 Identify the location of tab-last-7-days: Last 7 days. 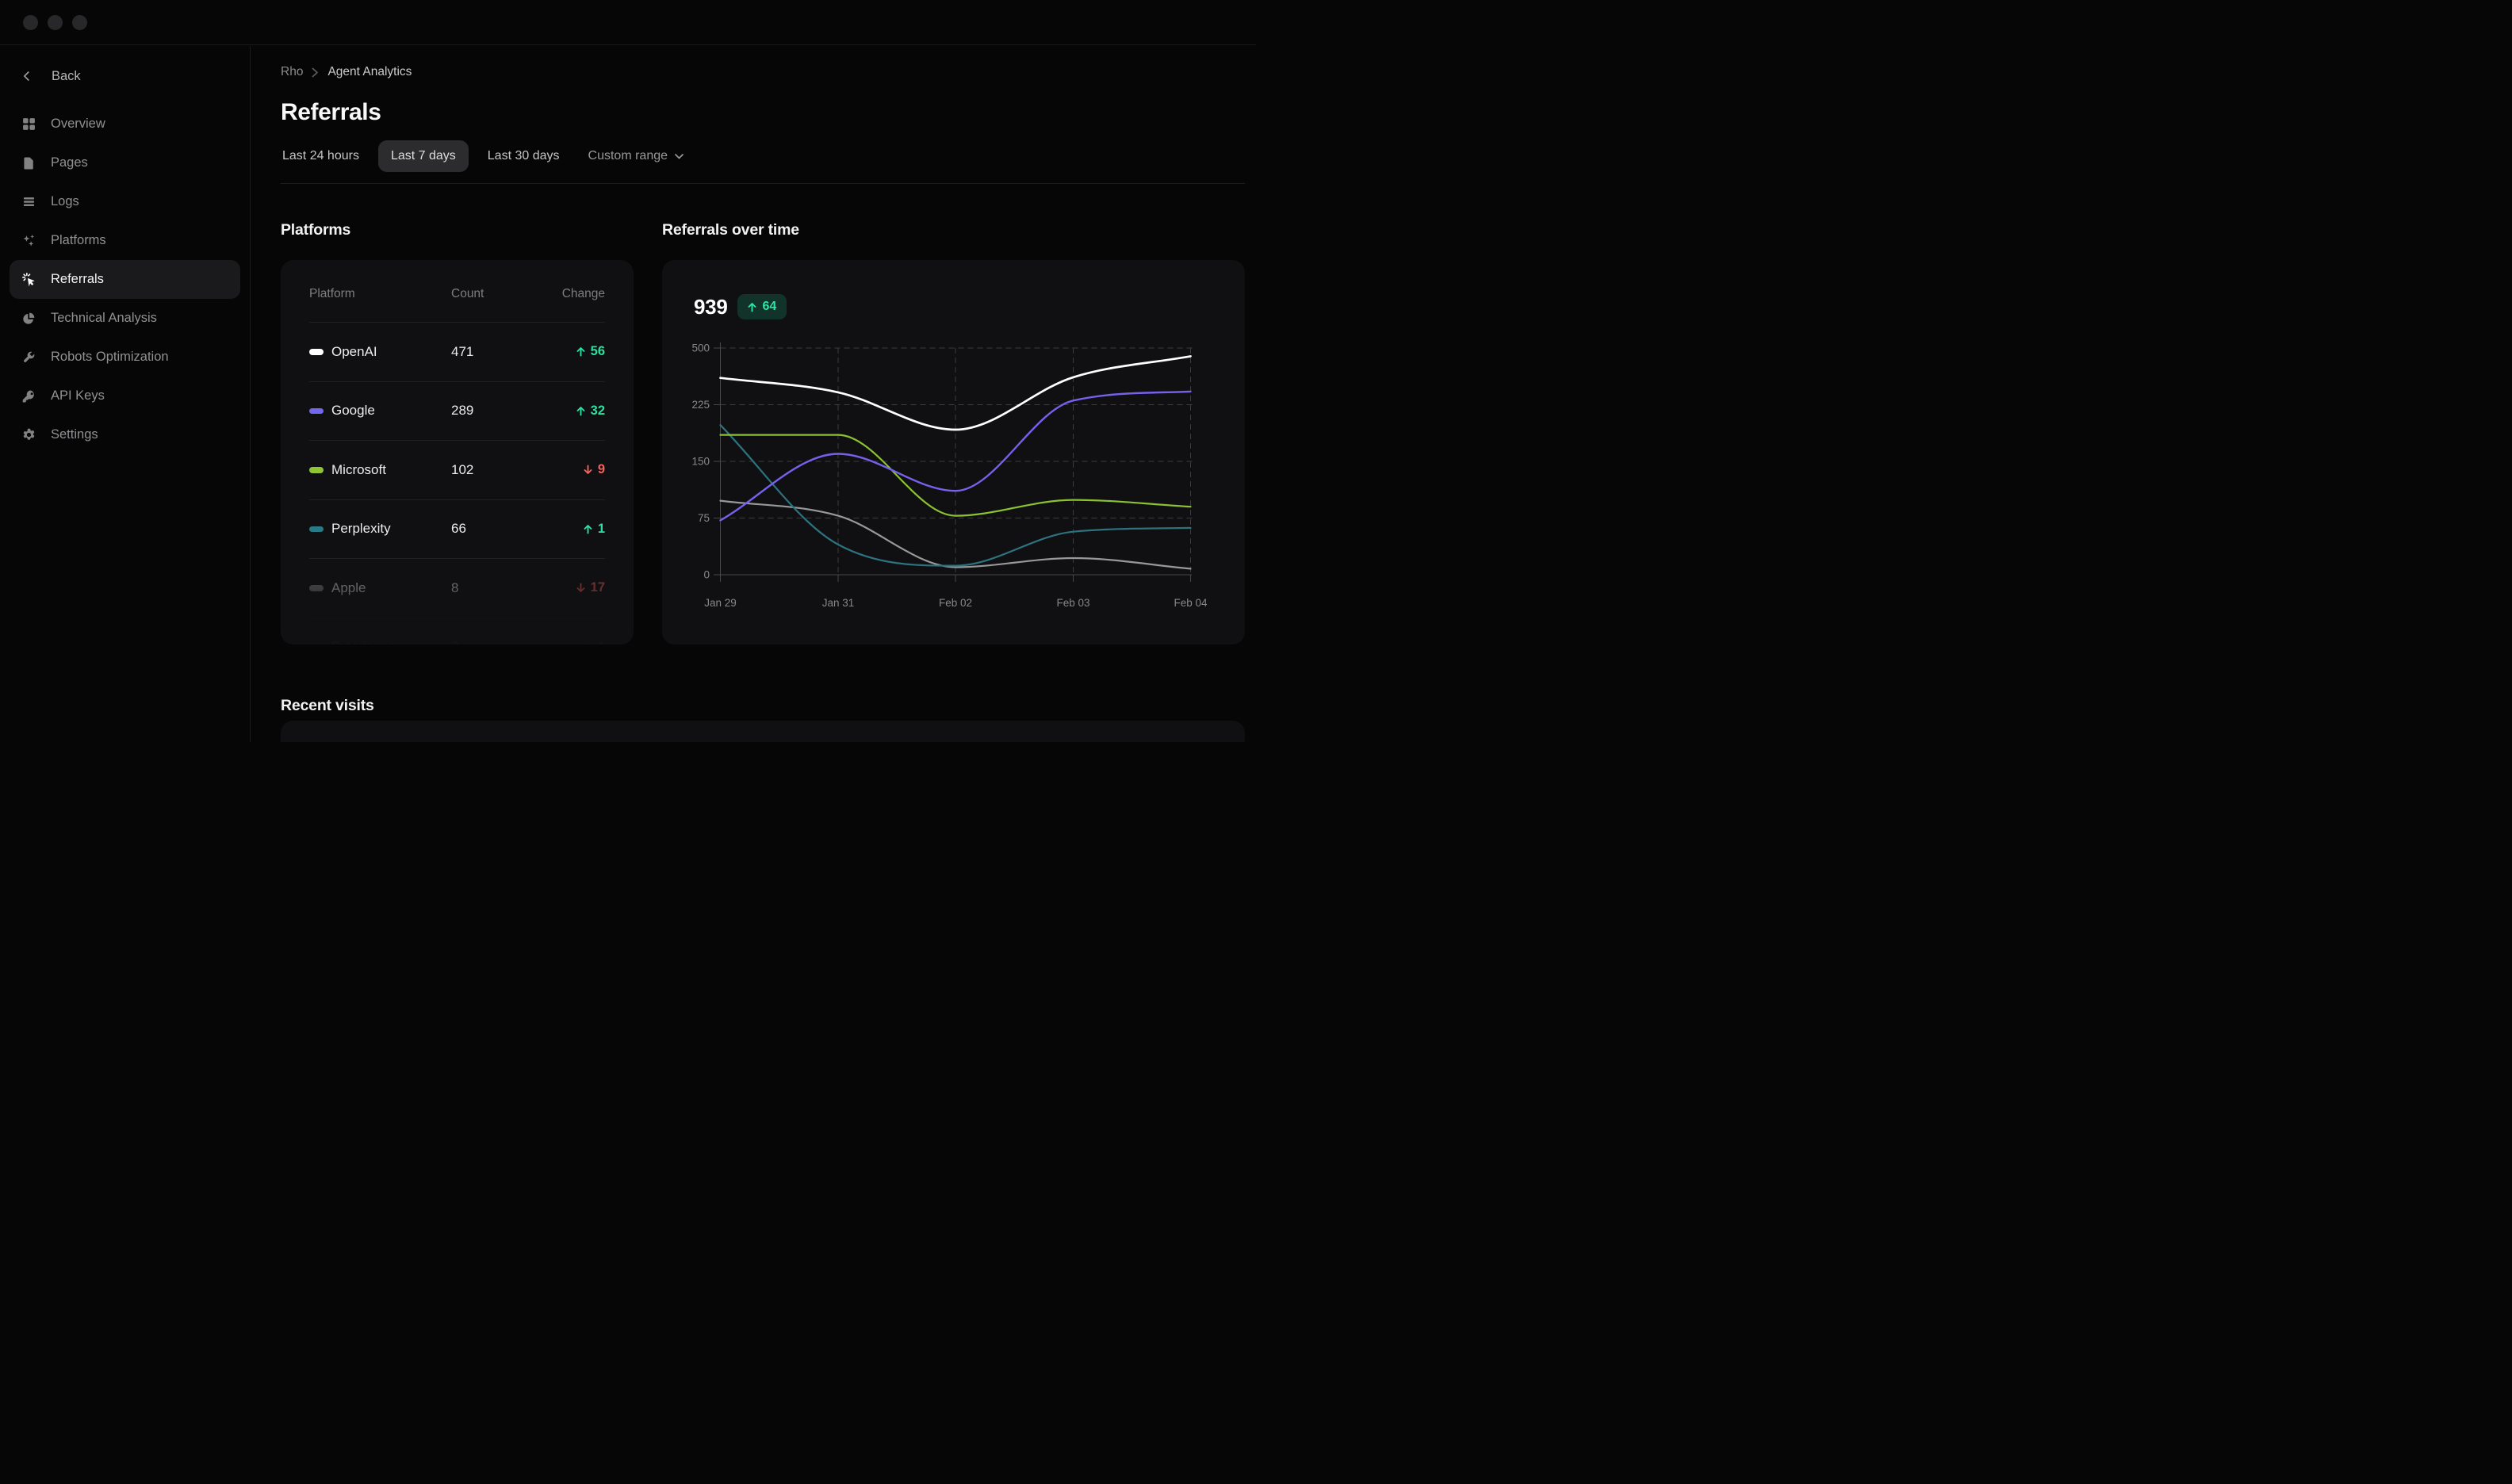
(423, 156).